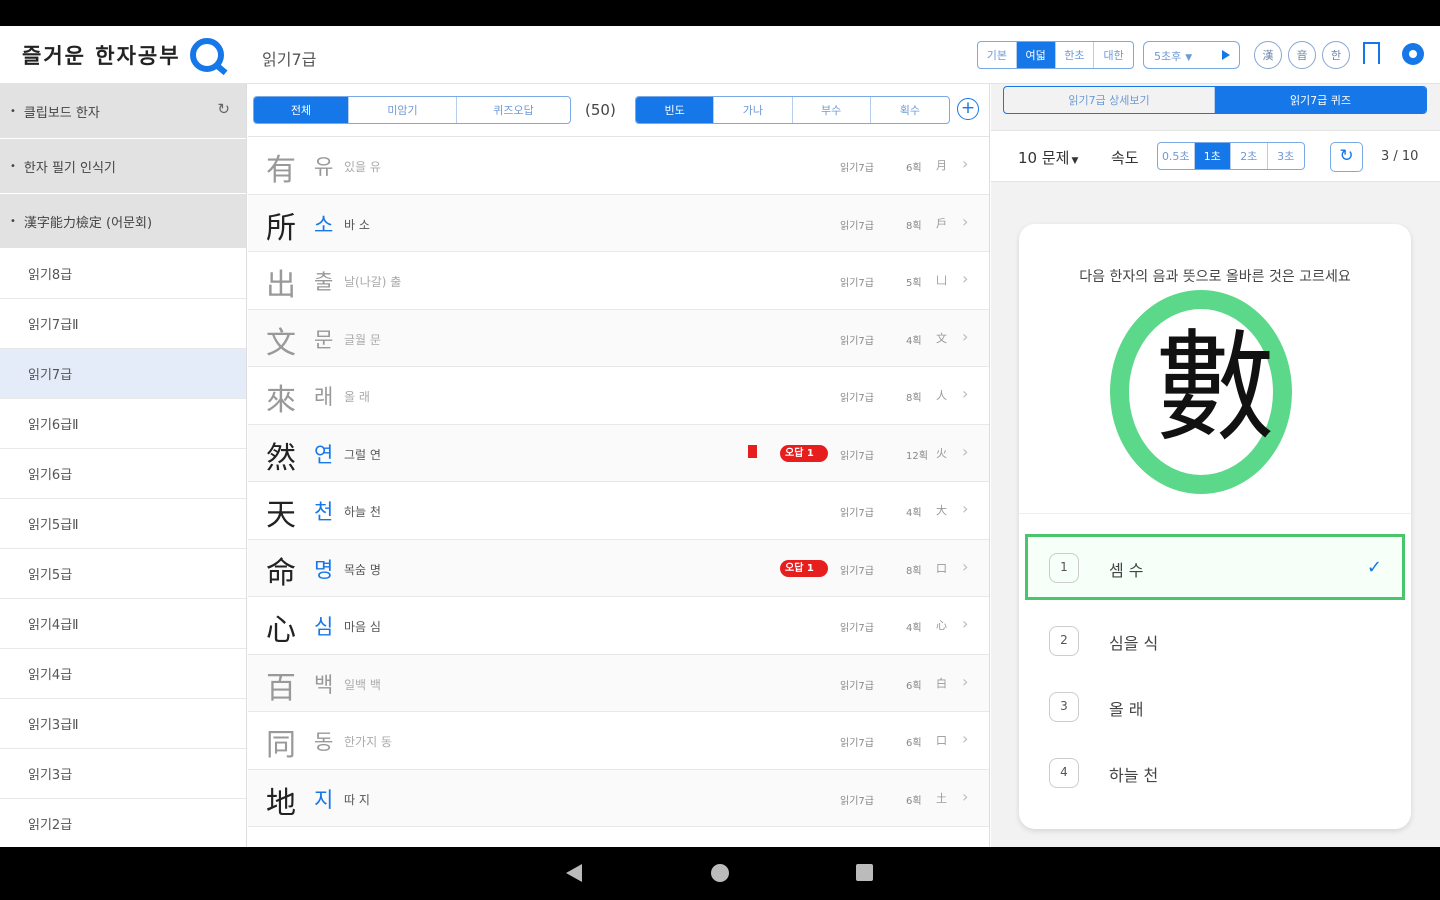  What do you see at coordinates (914, 398) in the screenshot?
I see `row-strokes: 8획` at bounding box center [914, 398].